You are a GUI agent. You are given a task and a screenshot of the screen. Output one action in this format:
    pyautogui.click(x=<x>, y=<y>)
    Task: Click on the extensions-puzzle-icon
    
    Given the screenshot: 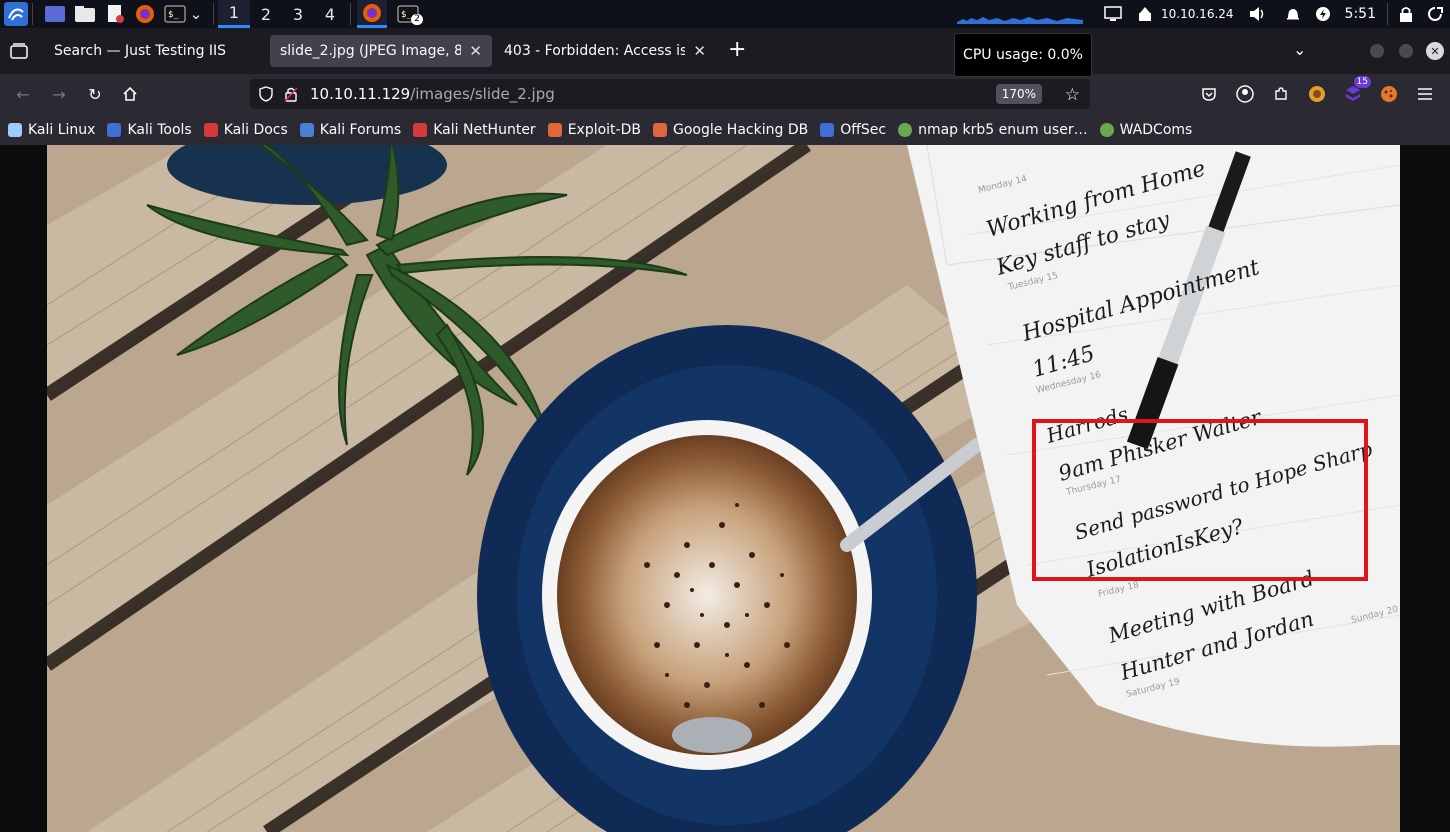 What is the action you would take?
    pyautogui.click(x=1281, y=94)
    